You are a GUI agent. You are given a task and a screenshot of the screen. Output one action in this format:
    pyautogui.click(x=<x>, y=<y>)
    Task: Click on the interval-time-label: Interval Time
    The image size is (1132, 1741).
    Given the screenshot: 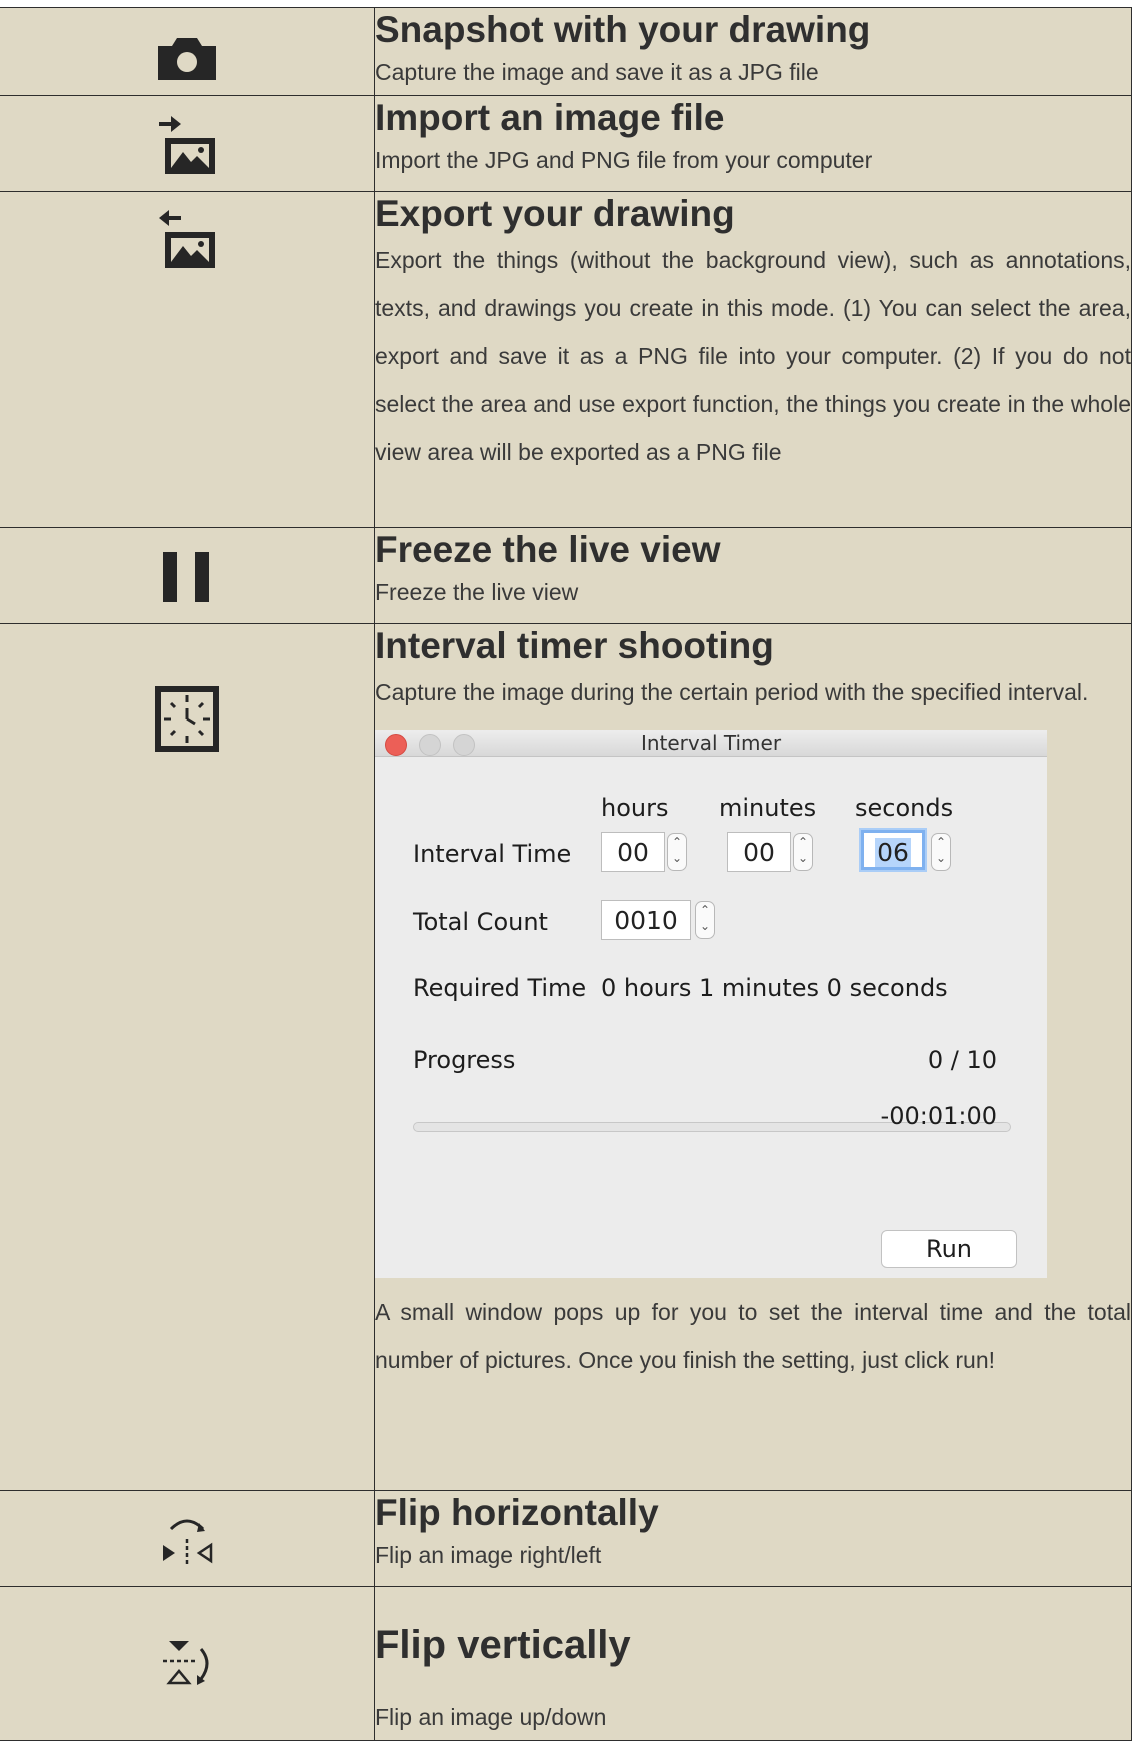 What is the action you would take?
    pyautogui.click(x=492, y=854)
    